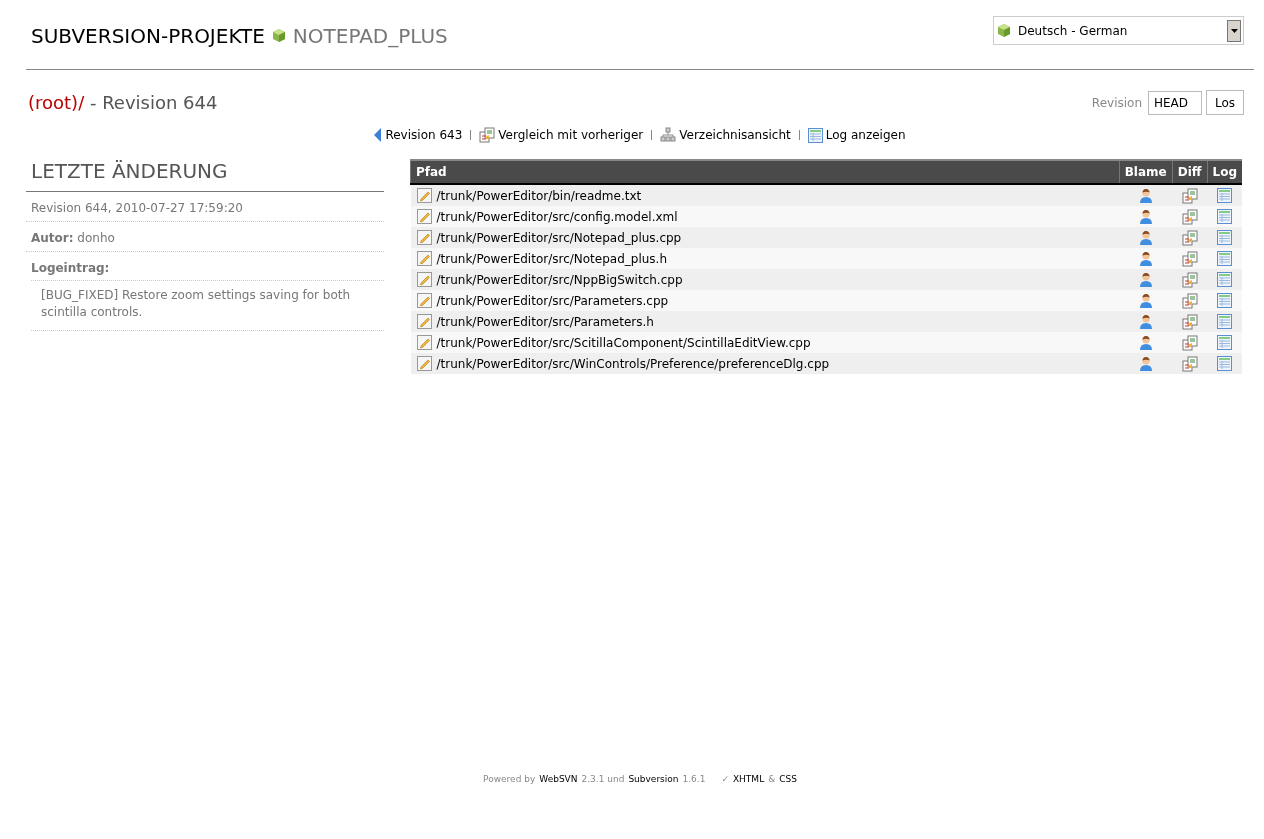  I want to click on xhtml-link: XHTML, so click(748, 779).